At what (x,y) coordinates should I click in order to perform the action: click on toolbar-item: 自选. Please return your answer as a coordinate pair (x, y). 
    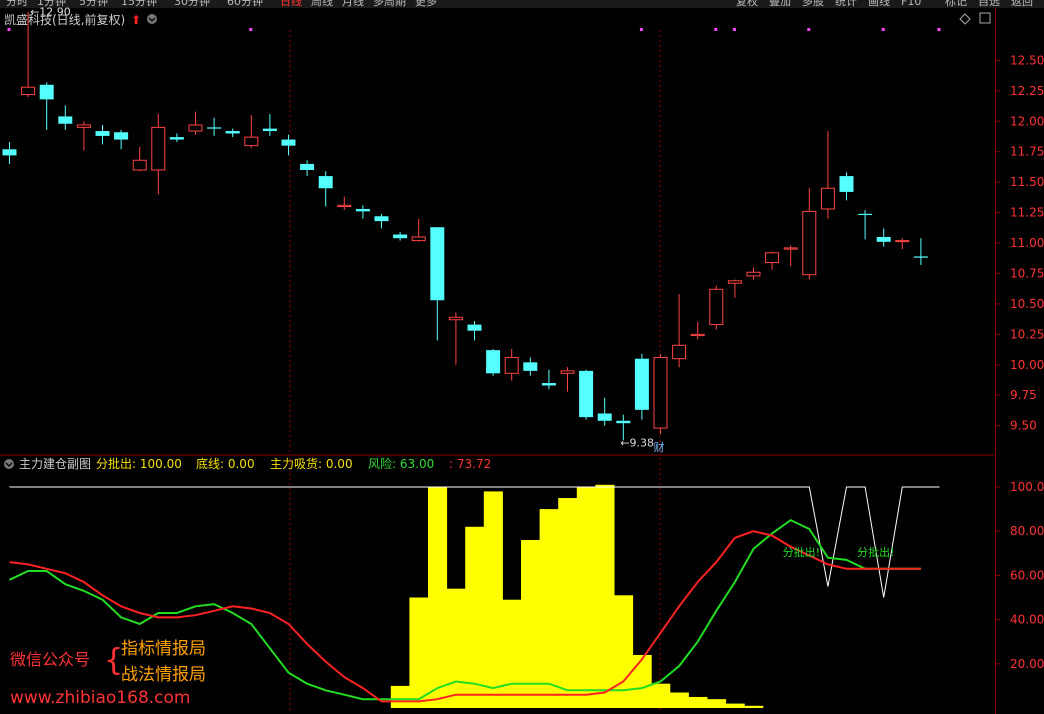
    Looking at the image, I should click on (989, 4).